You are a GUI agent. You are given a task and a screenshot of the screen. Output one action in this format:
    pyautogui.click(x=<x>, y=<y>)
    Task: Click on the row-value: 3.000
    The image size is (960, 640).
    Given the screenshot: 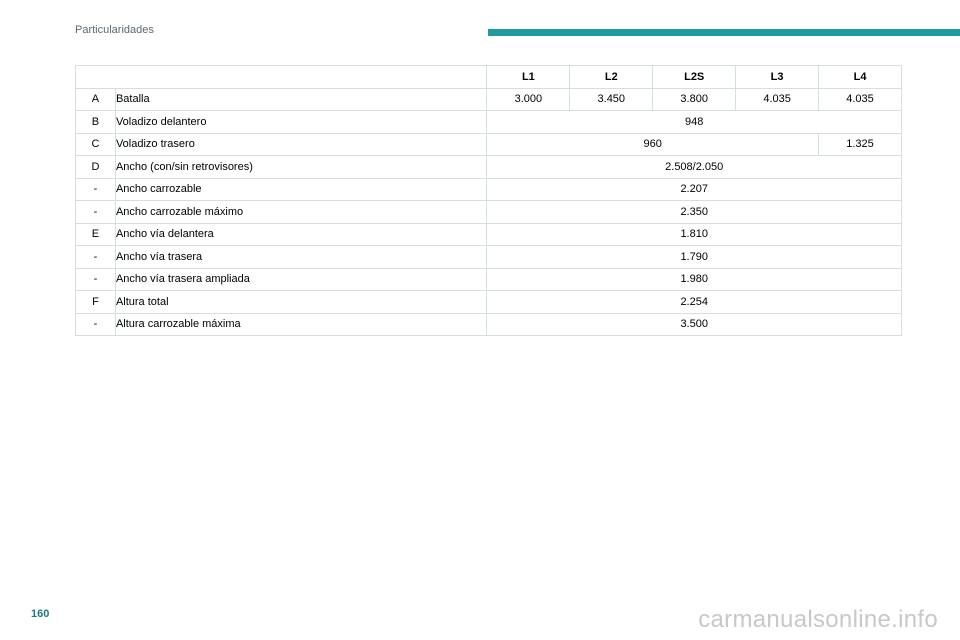 What is the action you would take?
    pyautogui.click(x=528, y=99)
    